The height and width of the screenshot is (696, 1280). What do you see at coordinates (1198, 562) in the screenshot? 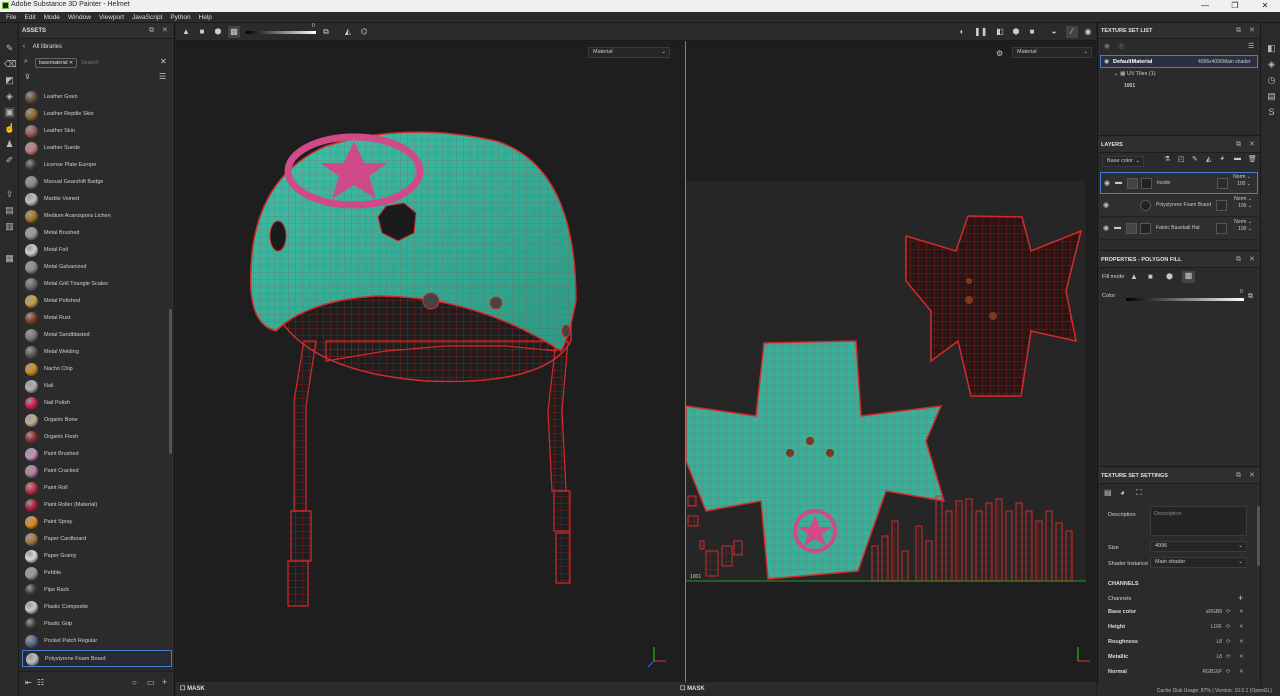
I see `shader-instance-dropdown: Main shader ⌄` at bounding box center [1198, 562].